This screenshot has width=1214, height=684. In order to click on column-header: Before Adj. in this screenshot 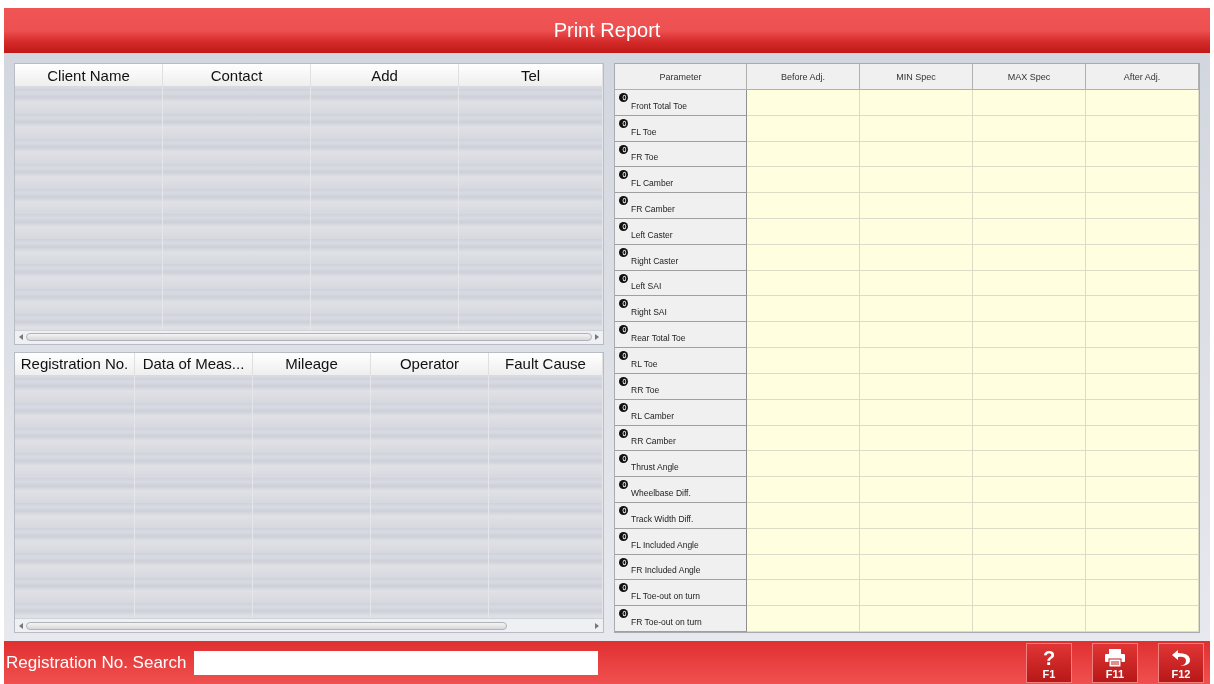, I will do `click(803, 77)`.